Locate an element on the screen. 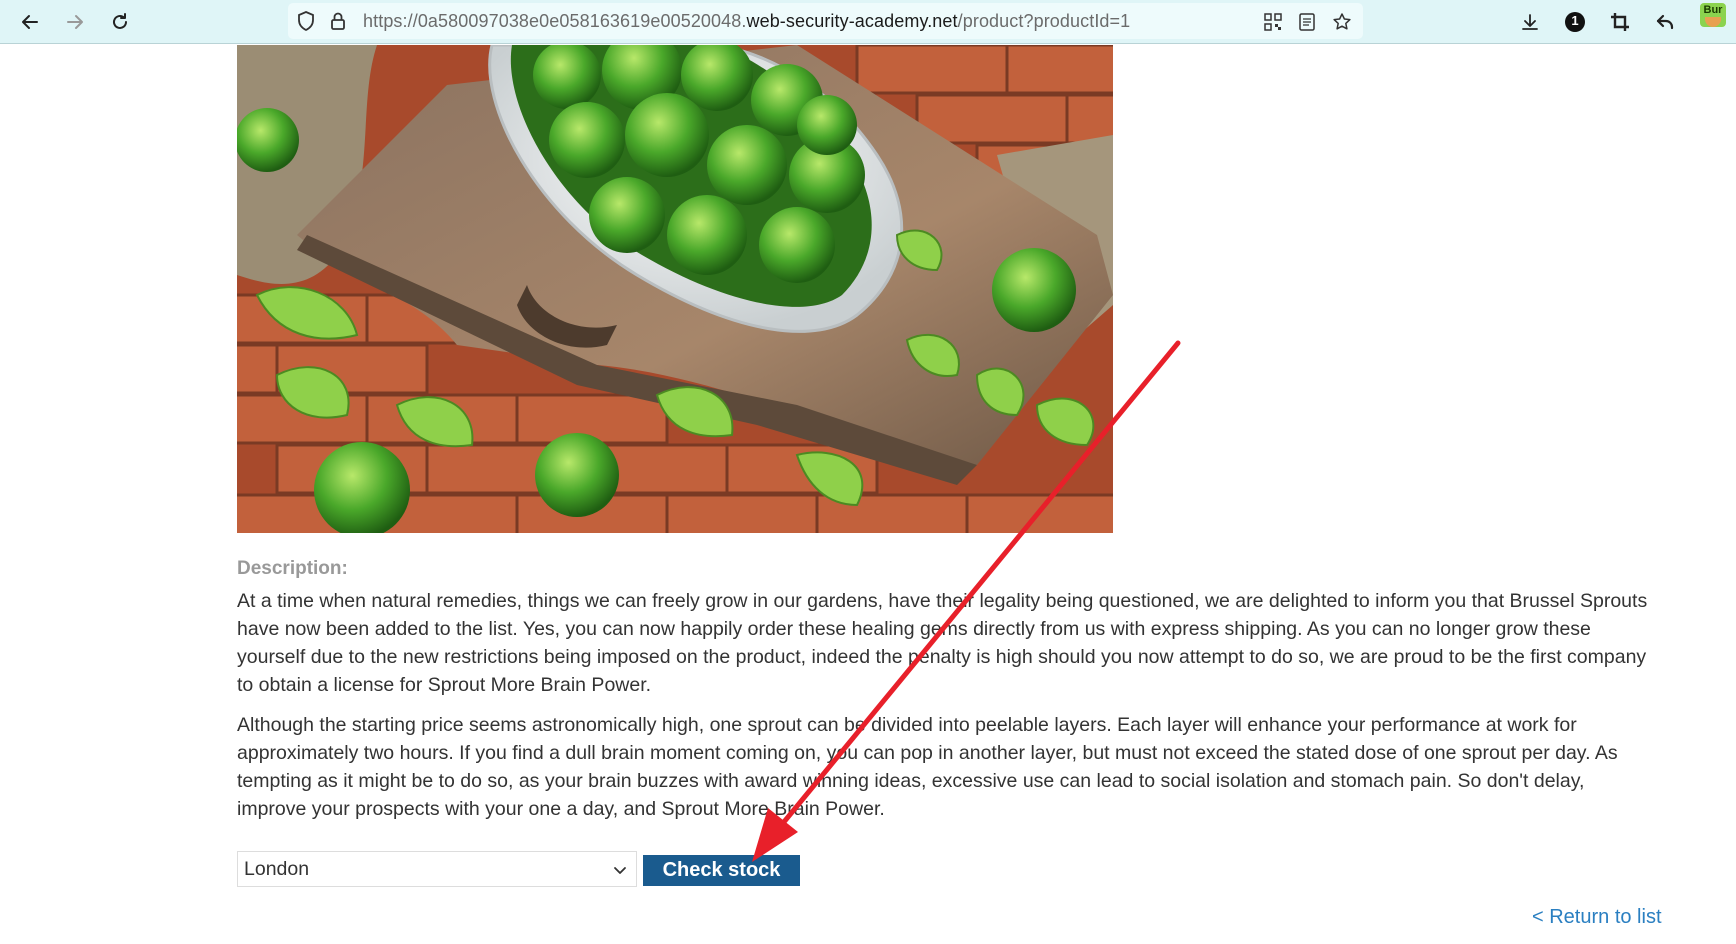 The width and height of the screenshot is (1736, 944). notification-badge-icon: 1 is located at coordinates (1575, 22).